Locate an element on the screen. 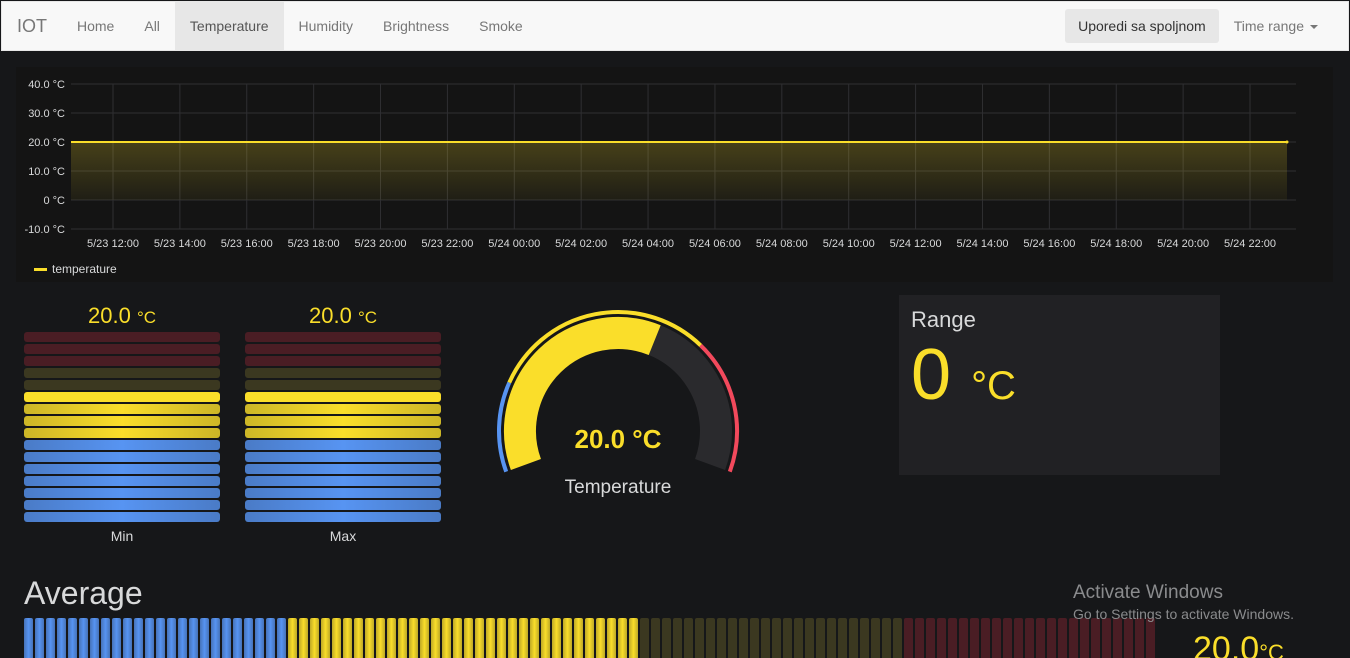  min-bar-gauge: 20.0 °C Min is located at coordinates (122, 422).